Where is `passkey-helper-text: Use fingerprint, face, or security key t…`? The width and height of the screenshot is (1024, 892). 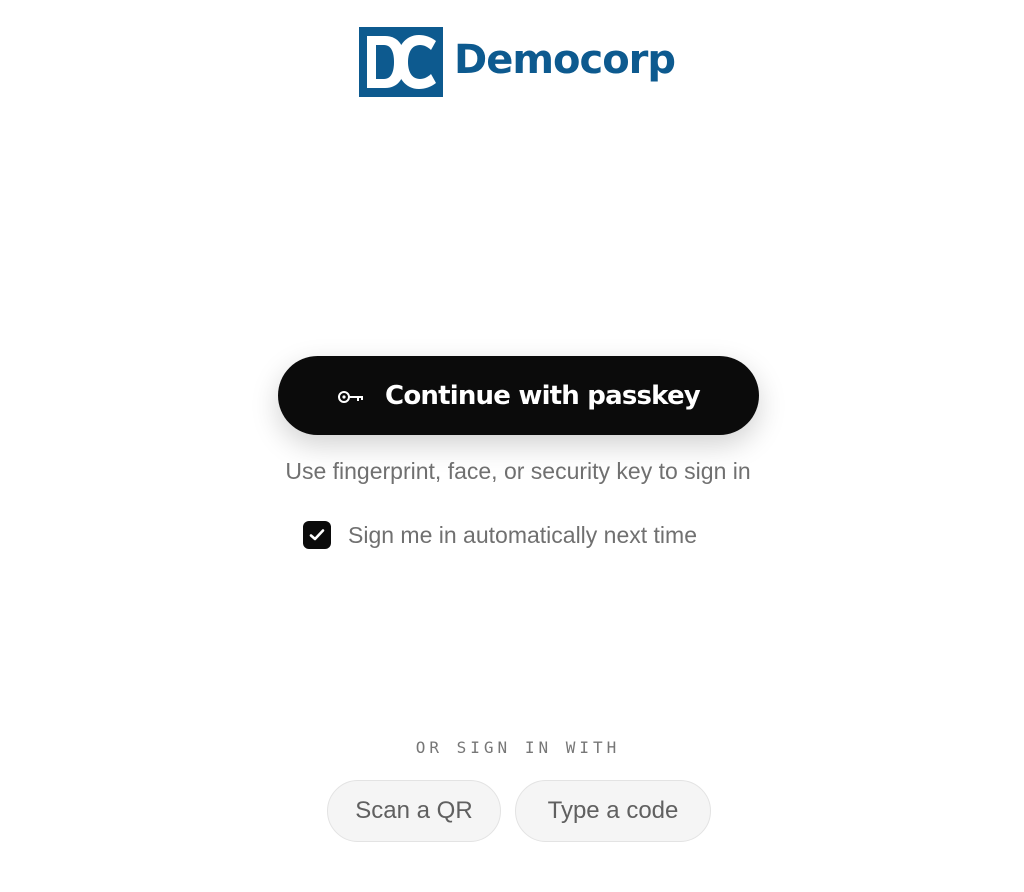 passkey-helper-text: Use fingerprint, face, or security key t… is located at coordinates (518, 471).